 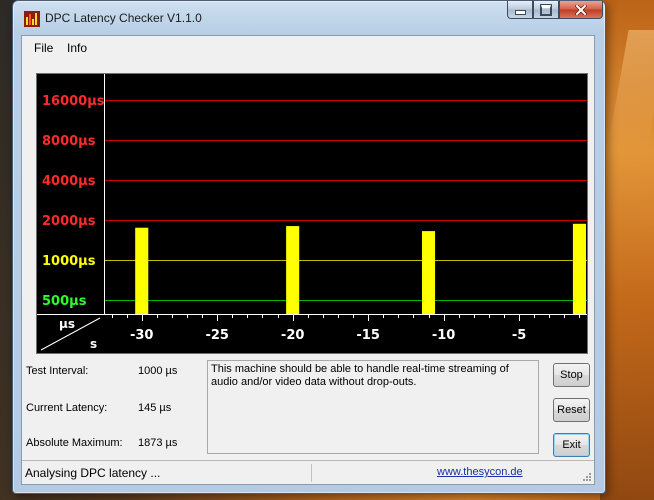 What do you see at coordinates (69, 141) in the screenshot?
I see `y-tick-label: 8000µs` at bounding box center [69, 141].